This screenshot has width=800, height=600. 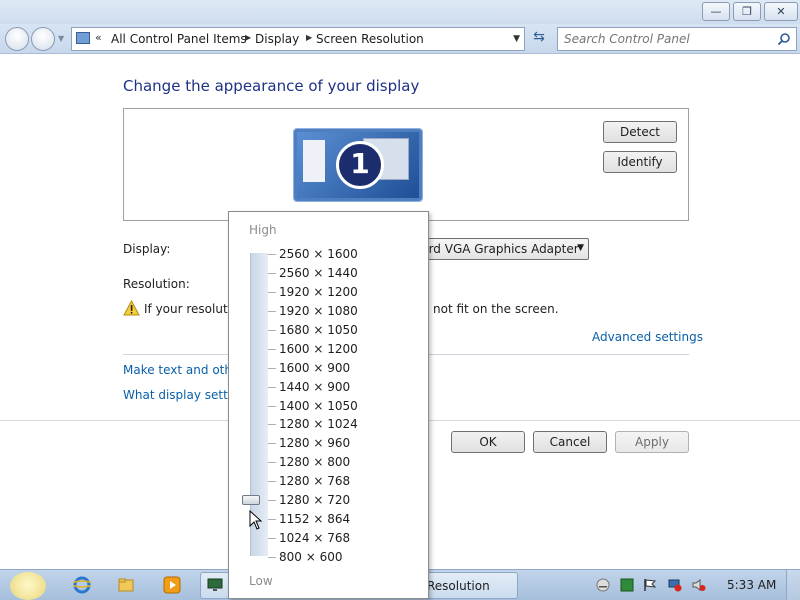 I want to click on start-button, so click(x=28, y=586).